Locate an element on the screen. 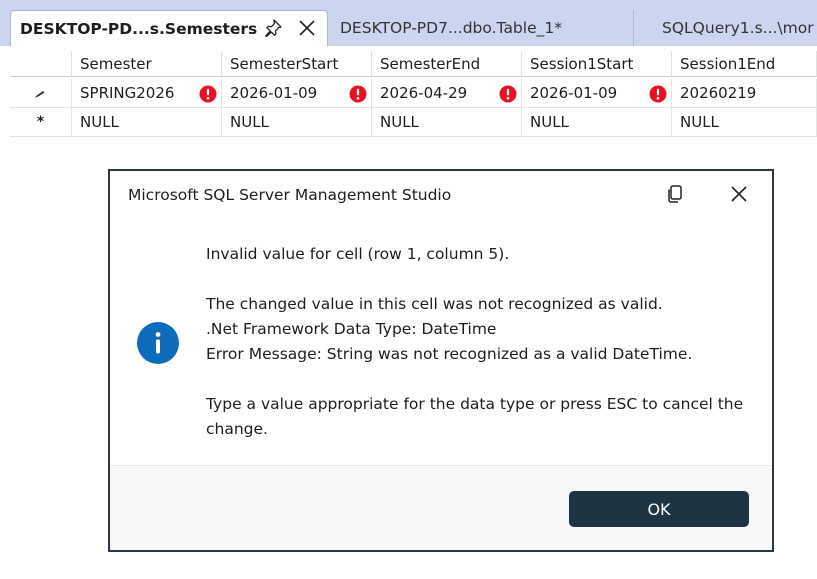  table-cell: 2026-04-29 is located at coordinates (447, 93).